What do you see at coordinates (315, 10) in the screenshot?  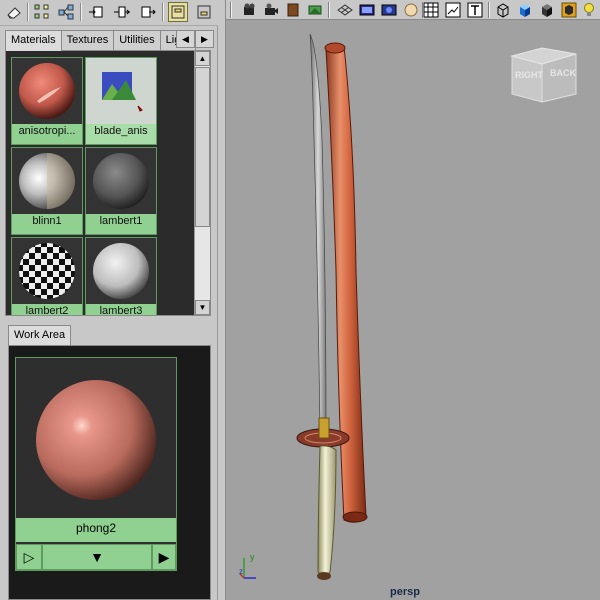 I see `image-plane-icon` at bounding box center [315, 10].